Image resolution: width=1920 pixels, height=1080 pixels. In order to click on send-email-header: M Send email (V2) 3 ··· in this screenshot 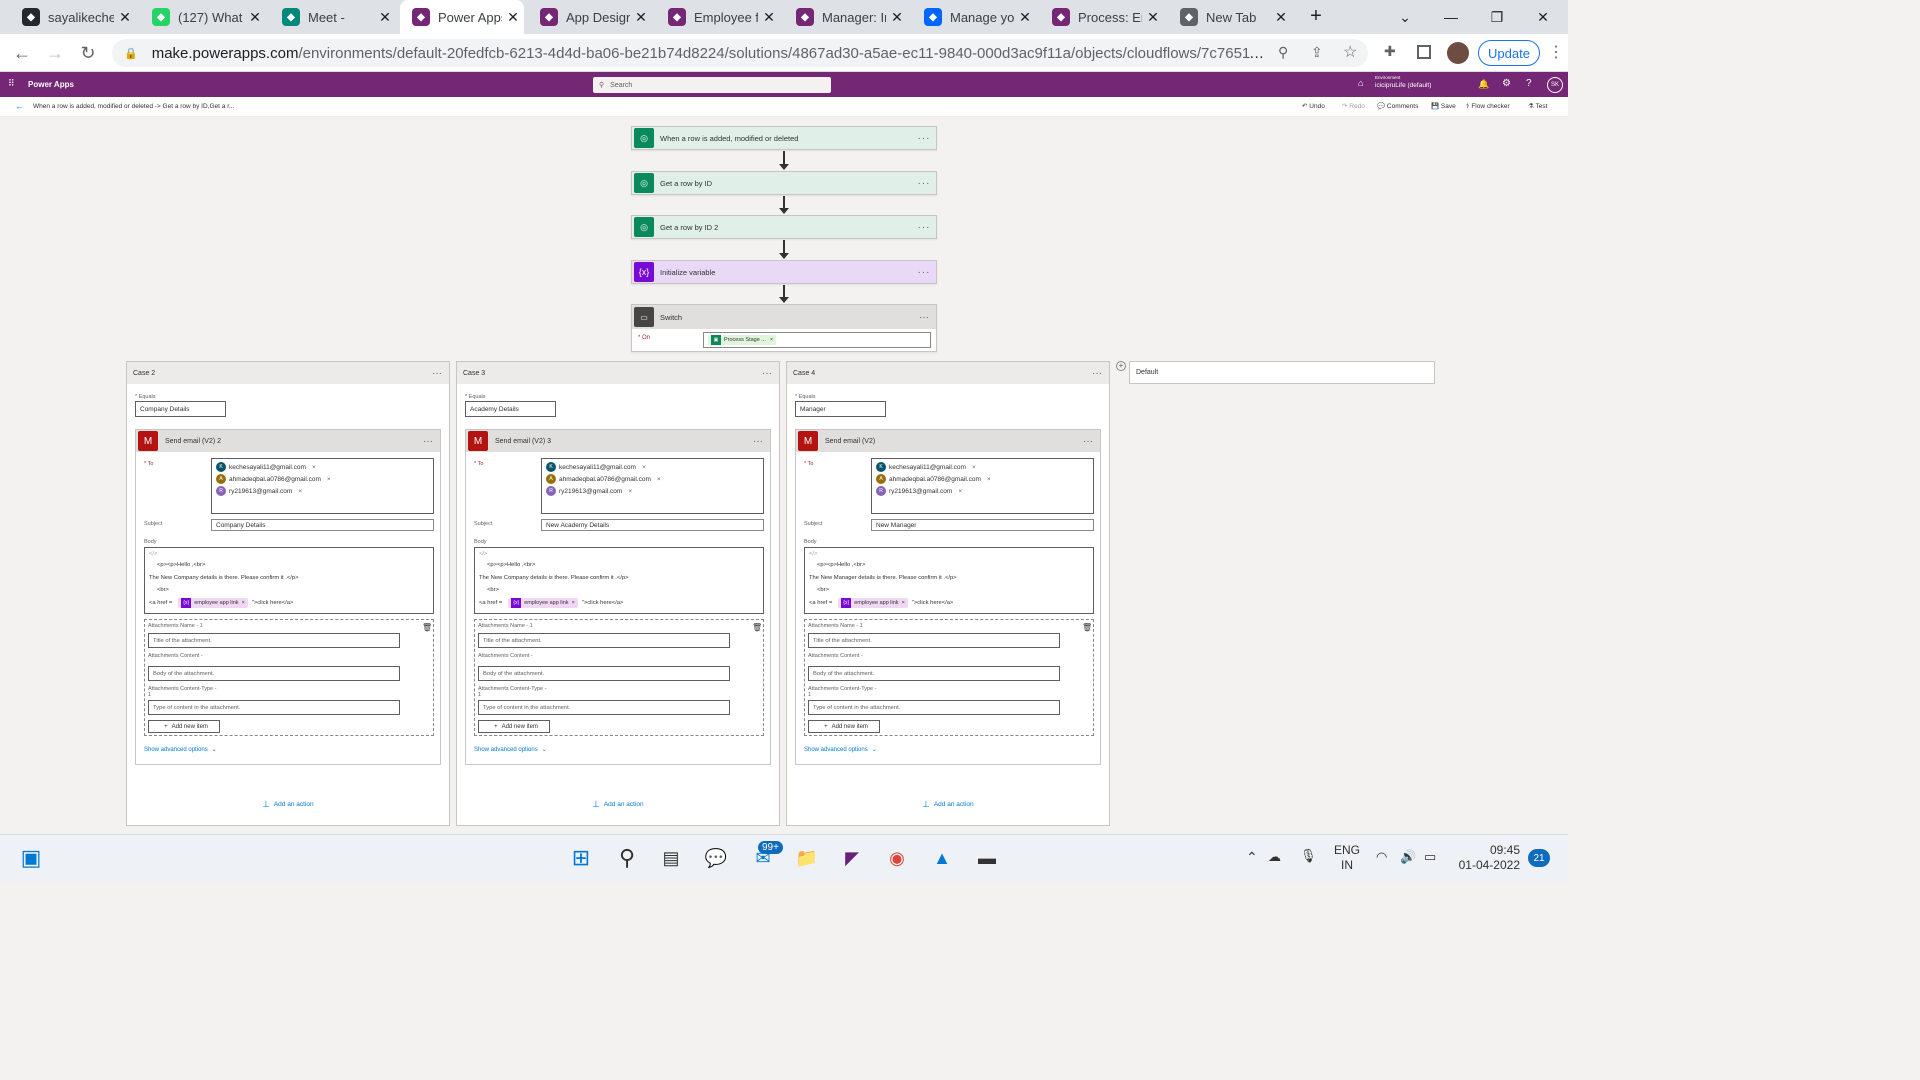, I will do `click(618, 441)`.